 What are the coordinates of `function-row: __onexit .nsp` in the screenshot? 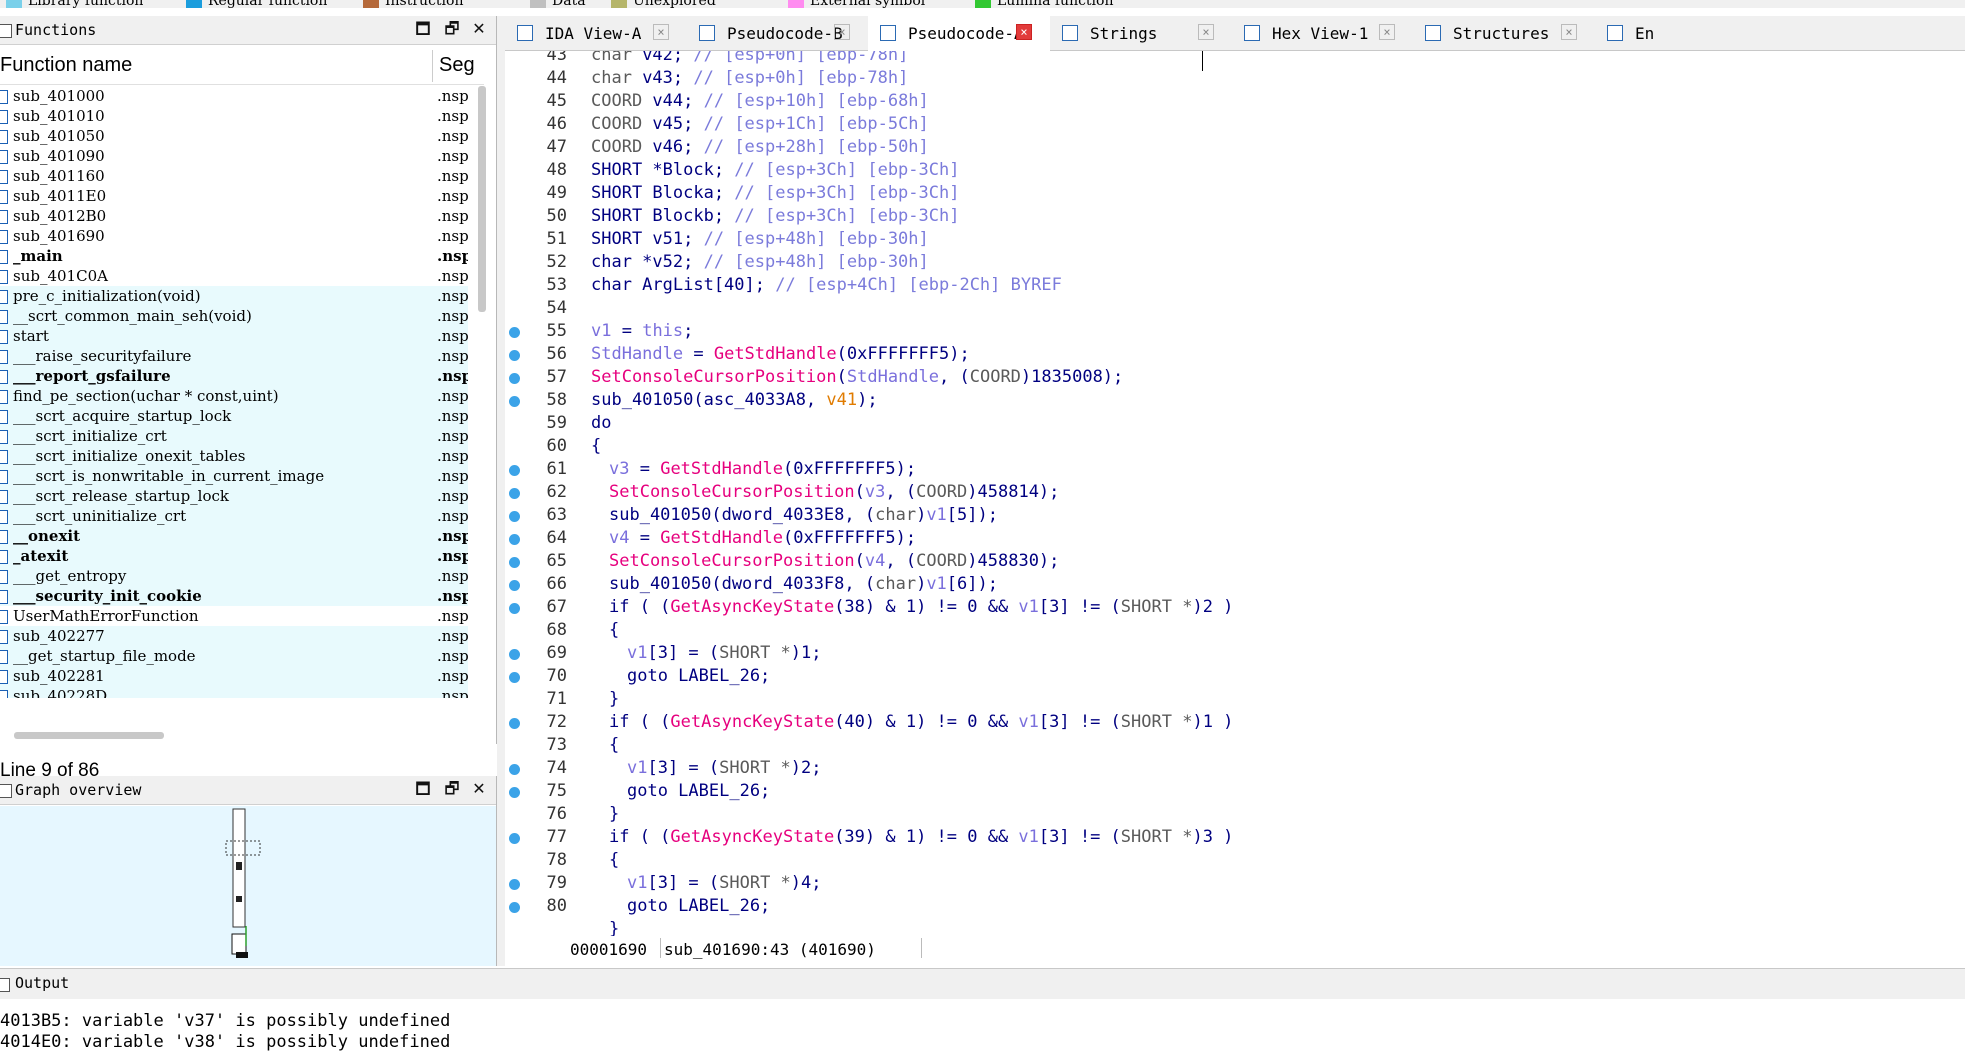 It's located at (234, 536).